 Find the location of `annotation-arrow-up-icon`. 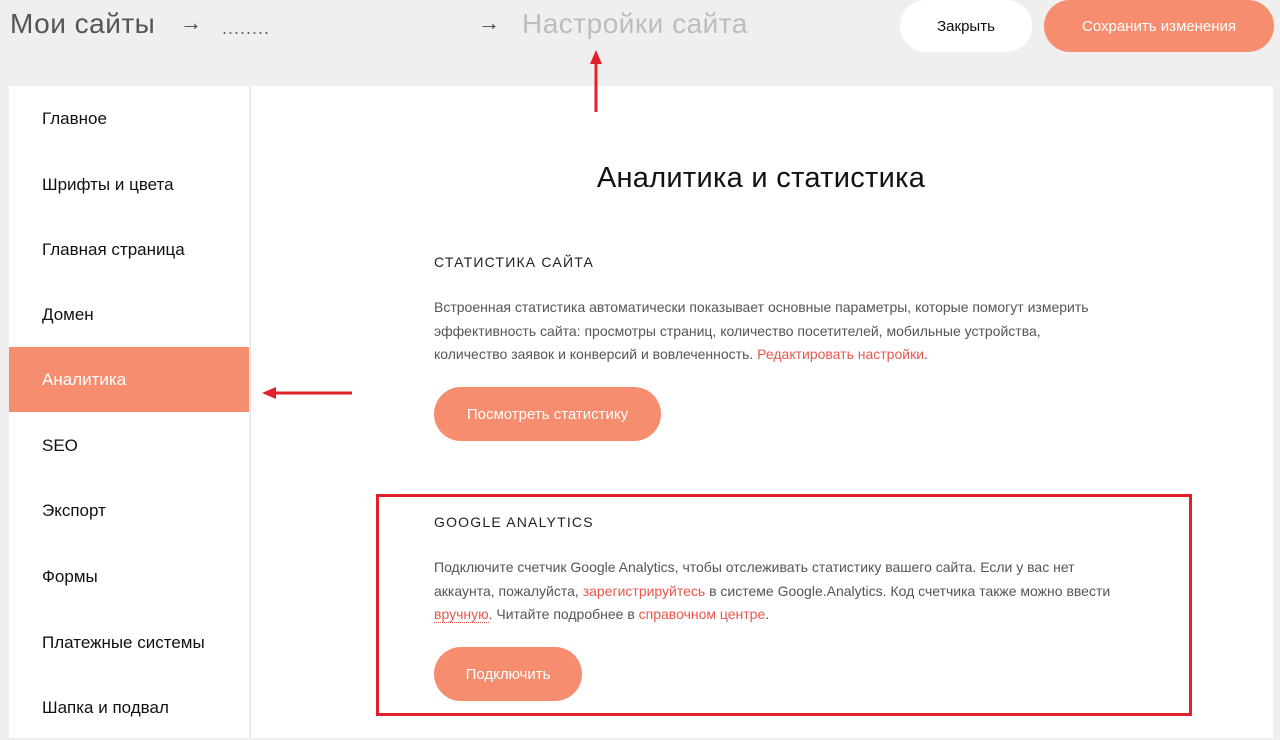

annotation-arrow-up-icon is located at coordinates (596, 81).